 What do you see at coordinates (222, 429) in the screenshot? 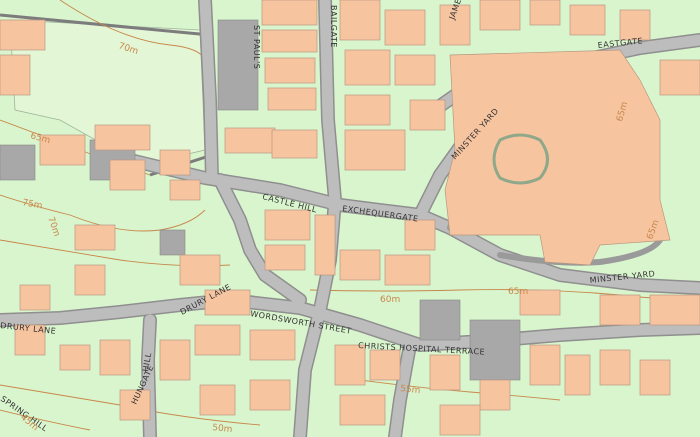
I see `contour-label-50m: 50m` at bounding box center [222, 429].